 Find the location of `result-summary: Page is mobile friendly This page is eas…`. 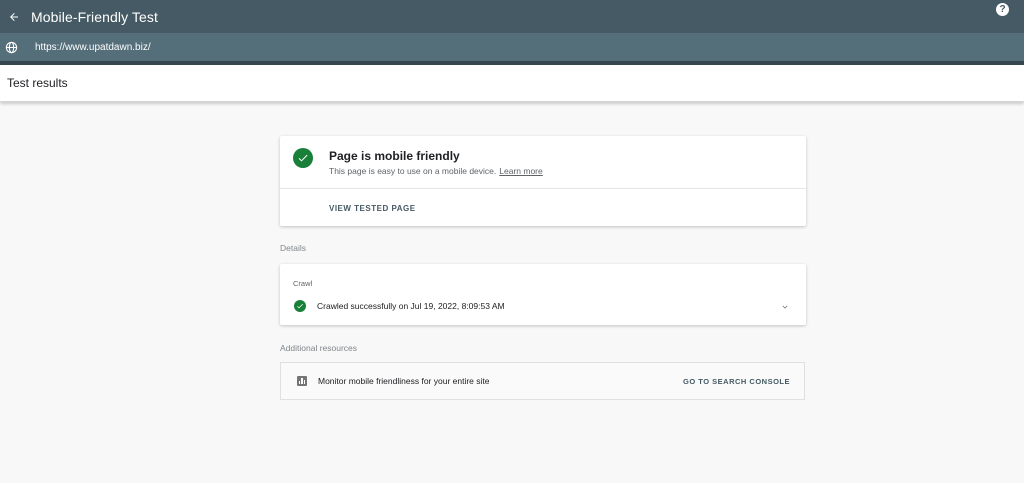

result-summary: Page is mobile friendly This page is eas… is located at coordinates (543, 162).